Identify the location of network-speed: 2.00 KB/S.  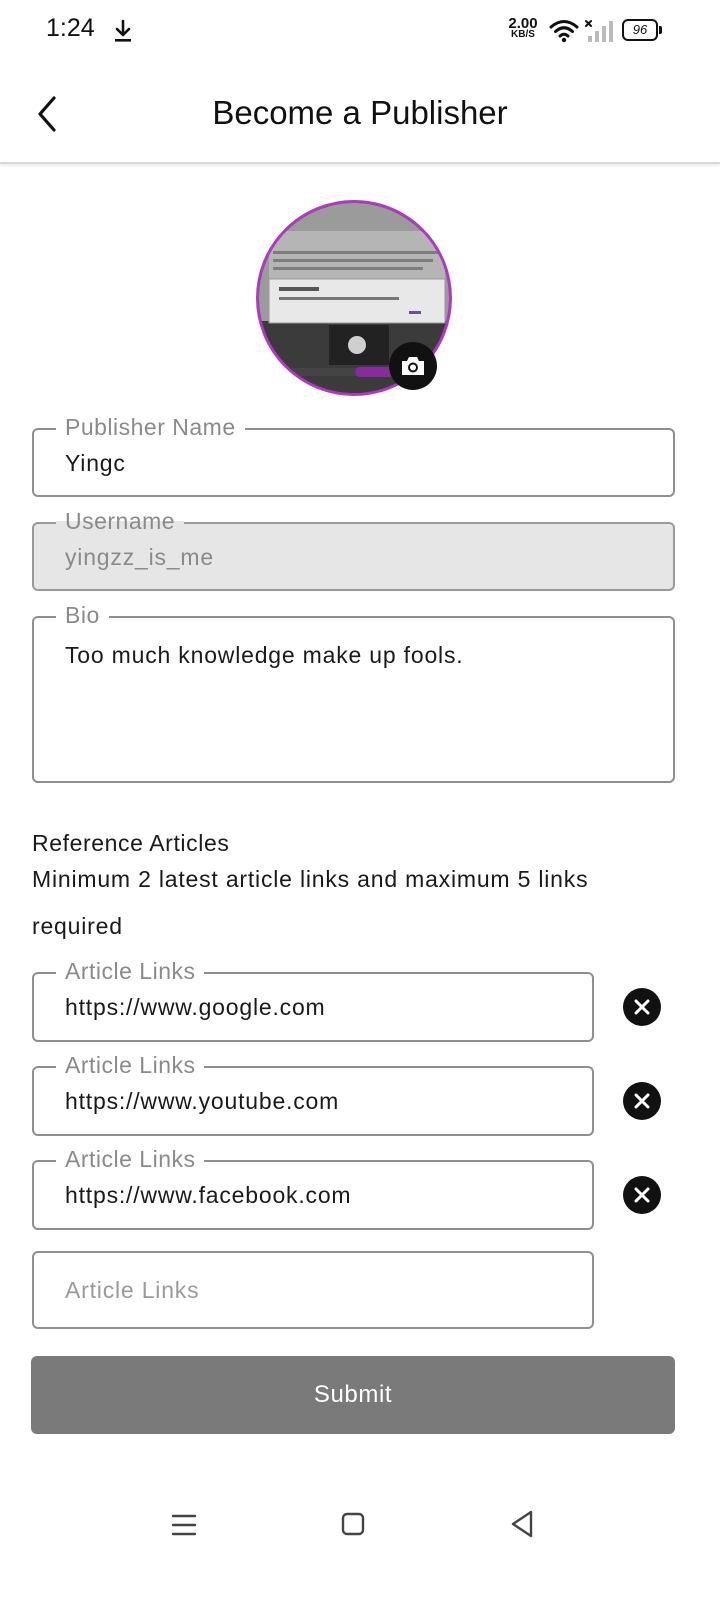
(523, 27).